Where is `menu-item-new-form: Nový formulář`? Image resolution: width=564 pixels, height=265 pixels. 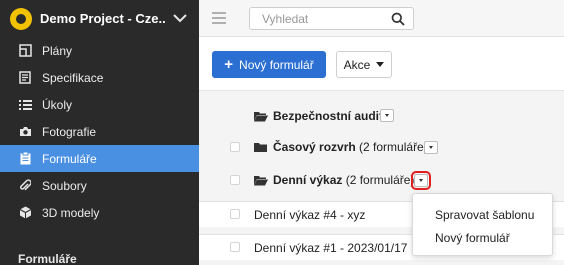
menu-item-new-form: Nový formulář is located at coordinates (472, 238).